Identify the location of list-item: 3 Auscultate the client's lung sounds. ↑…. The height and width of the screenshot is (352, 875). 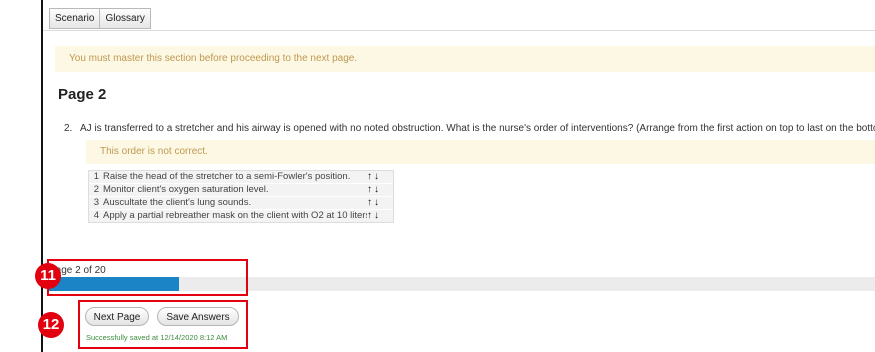
(241, 203).